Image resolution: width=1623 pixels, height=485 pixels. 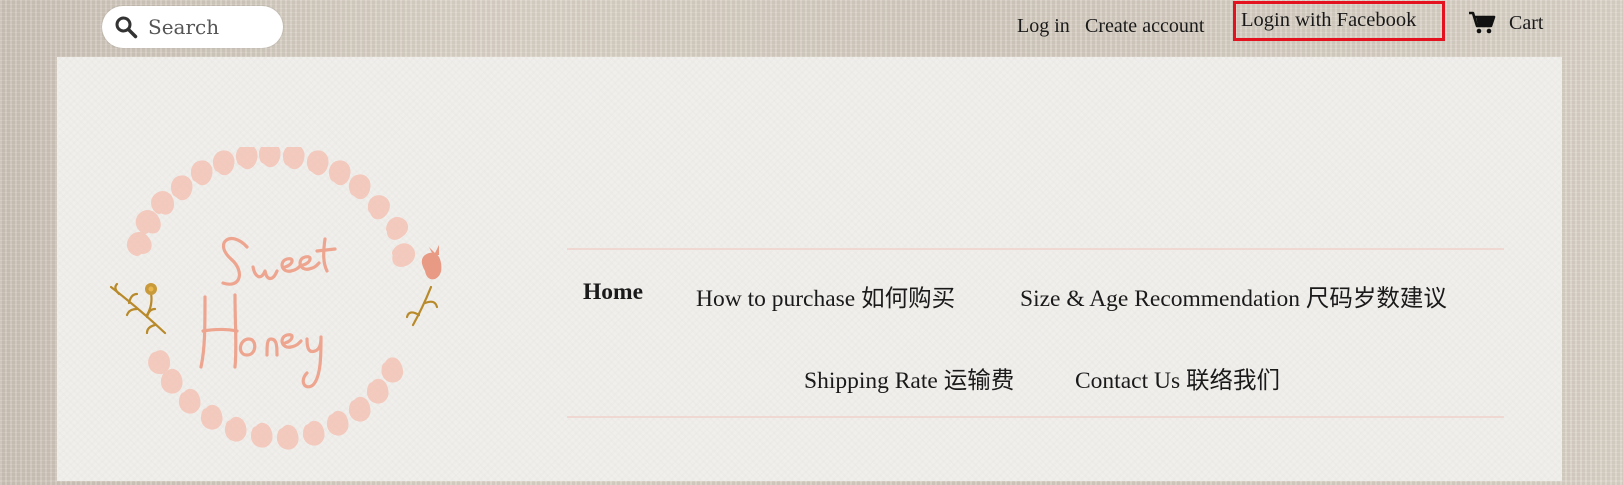 I want to click on nav-shipping-rate: Shipping Rate 运输费, so click(x=909, y=378).